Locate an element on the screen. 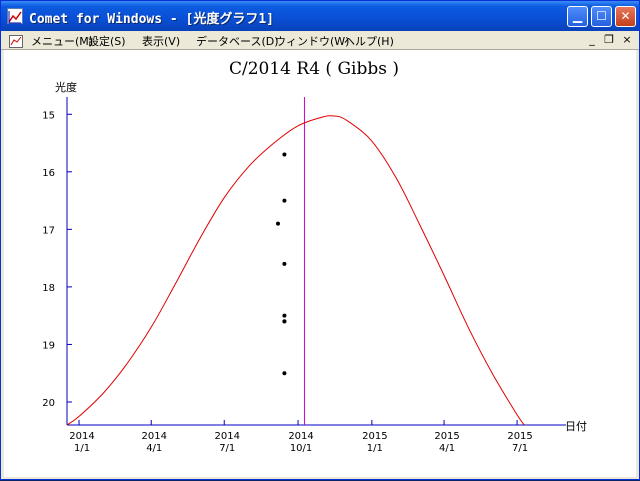 The height and width of the screenshot is (481, 640). window-title: Comet for Windows - [光度グラフ1] is located at coordinates (152, 19).